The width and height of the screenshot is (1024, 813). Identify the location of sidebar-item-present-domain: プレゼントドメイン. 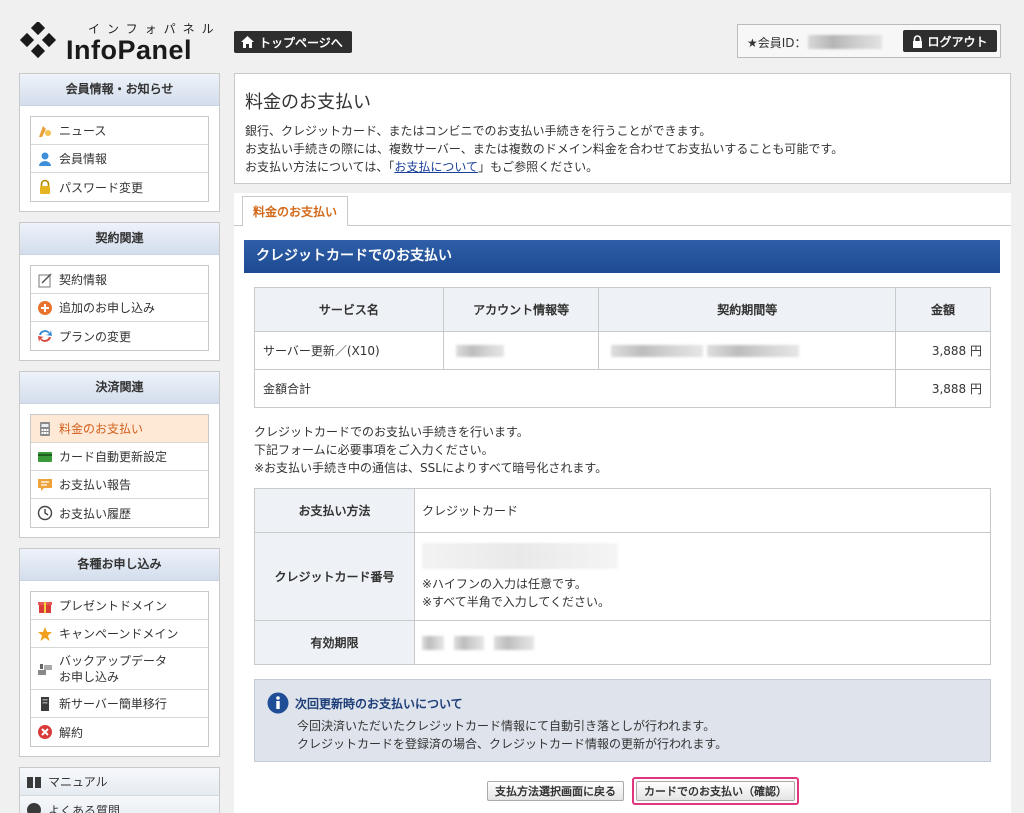
(119, 606).